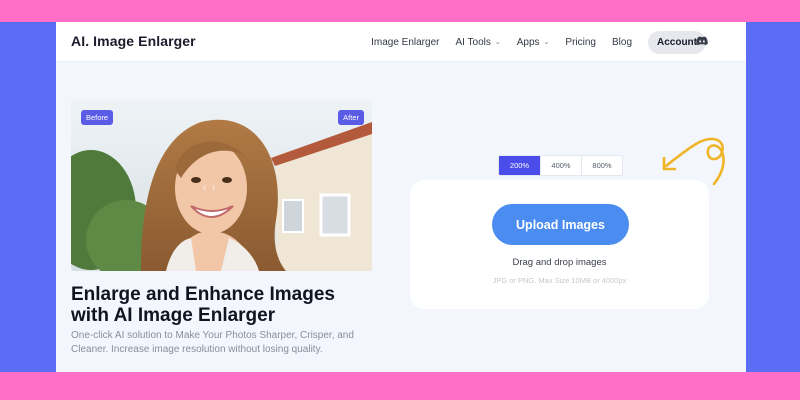 The height and width of the screenshot is (400, 800). What do you see at coordinates (473, 42) in the screenshot?
I see `nav-item-label: AI Tools` at bounding box center [473, 42].